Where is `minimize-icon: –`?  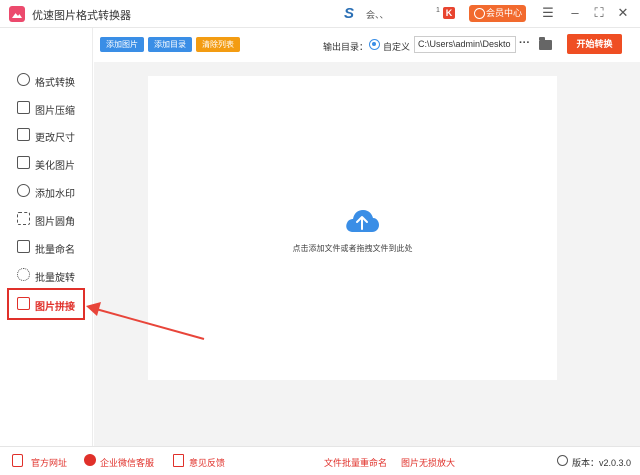
minimize-icon: – is located at coordinates (575, 13).